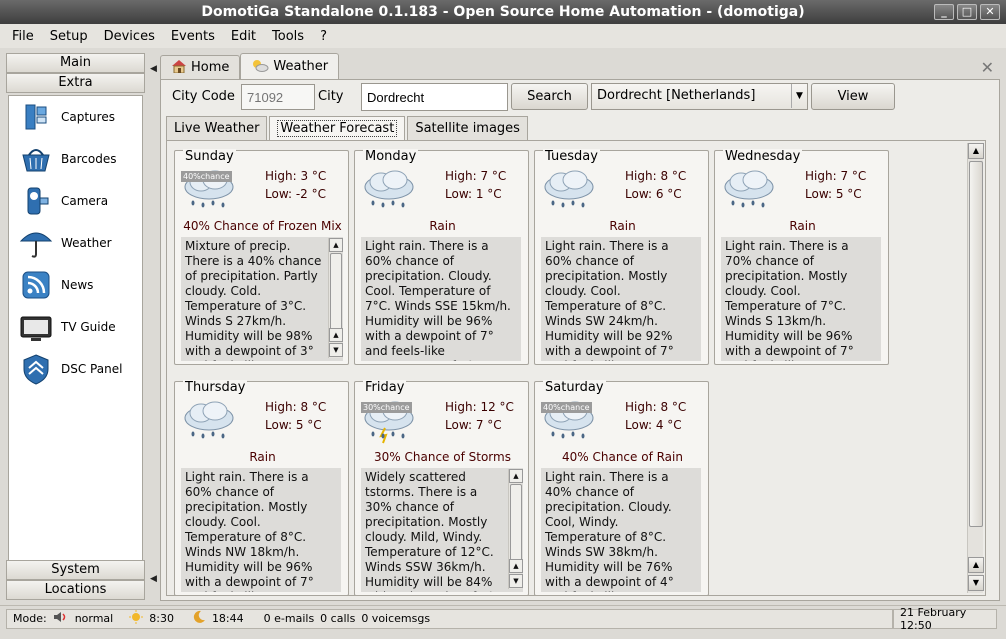 This screenshot has width=1006, height=639. I want to click on tab-satellite-images: Satellite images, so click(467, 128).